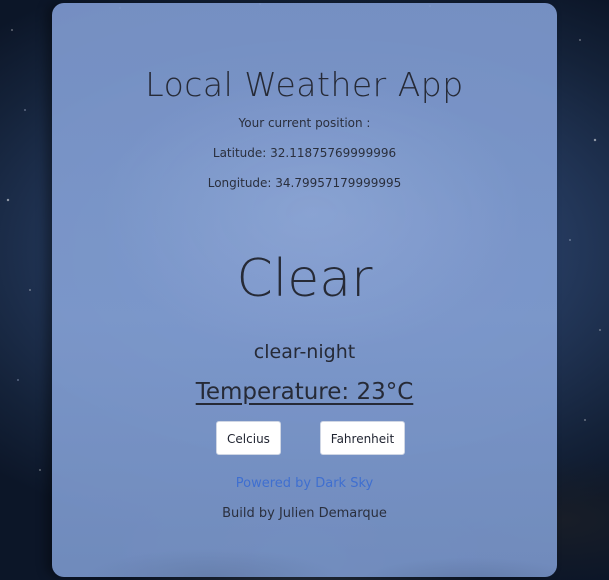  Describe the element at coordinates (304, 483) in the screenshot. I see `powered-by-dark-sky-link: Powered by Dark Sky` at that location.